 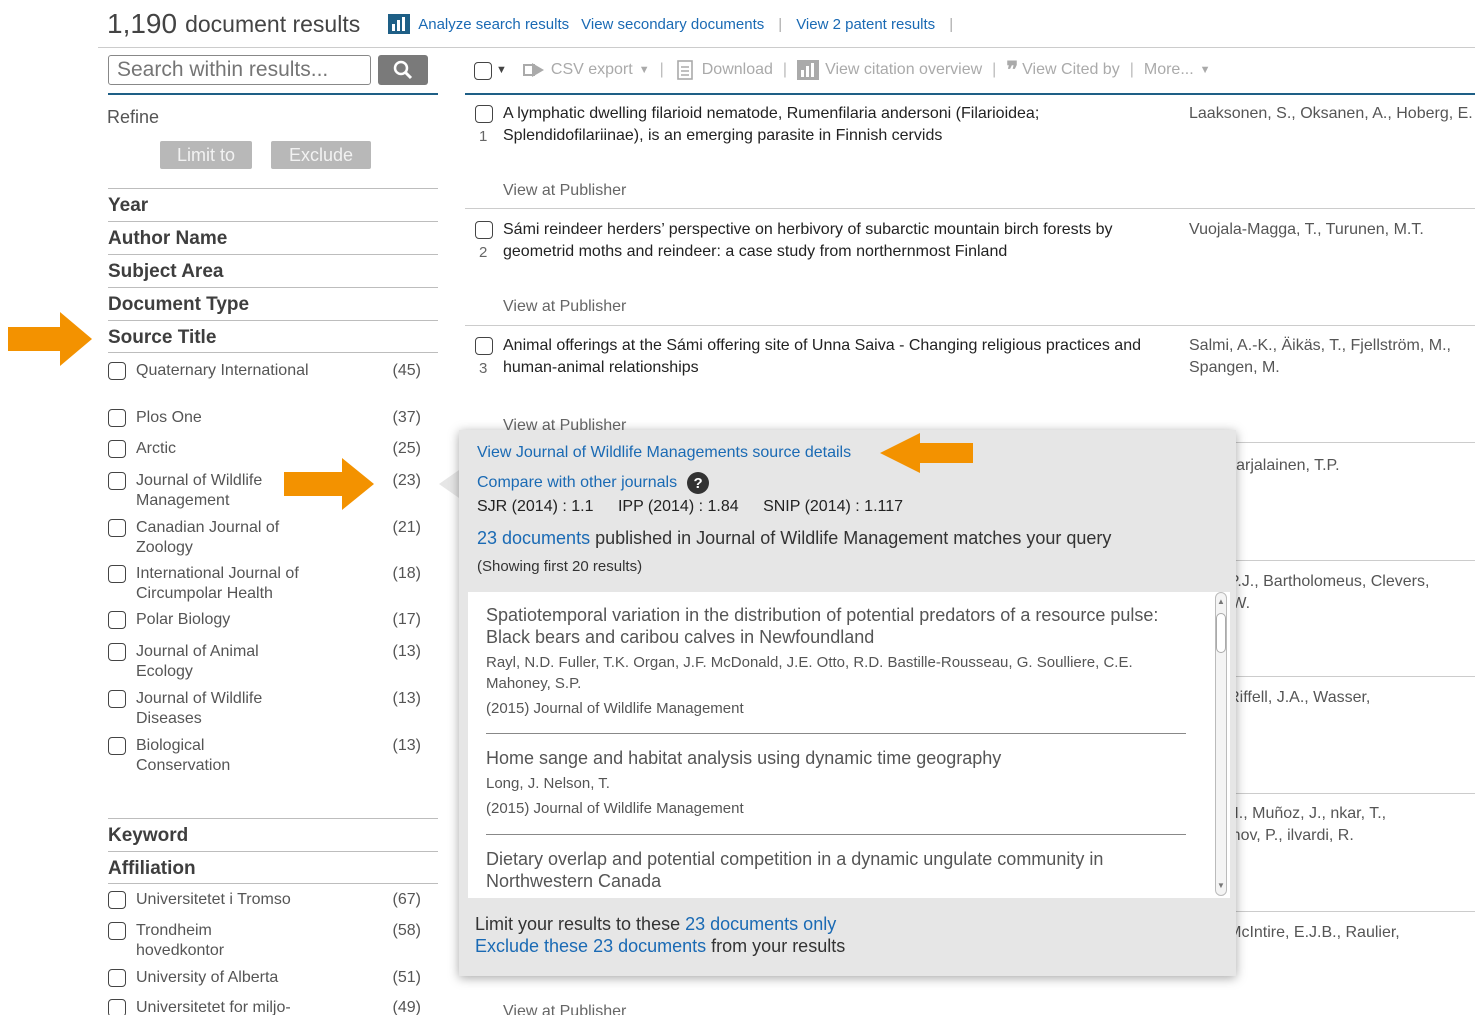 What do you see at coordinates (678, 506) in the screenshot?
I see `ipp-metric: IPP (2014) : 1.84` at bounding box center [678, 506].